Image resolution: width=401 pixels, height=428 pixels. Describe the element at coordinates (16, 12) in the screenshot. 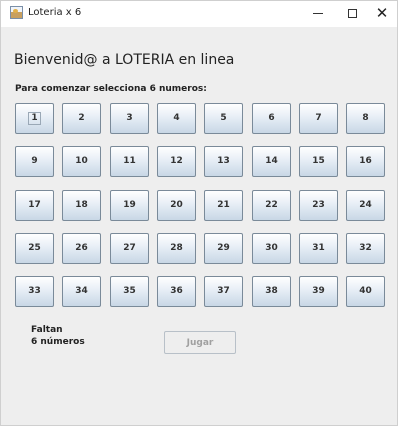

I see `java-app-icon` at that location.